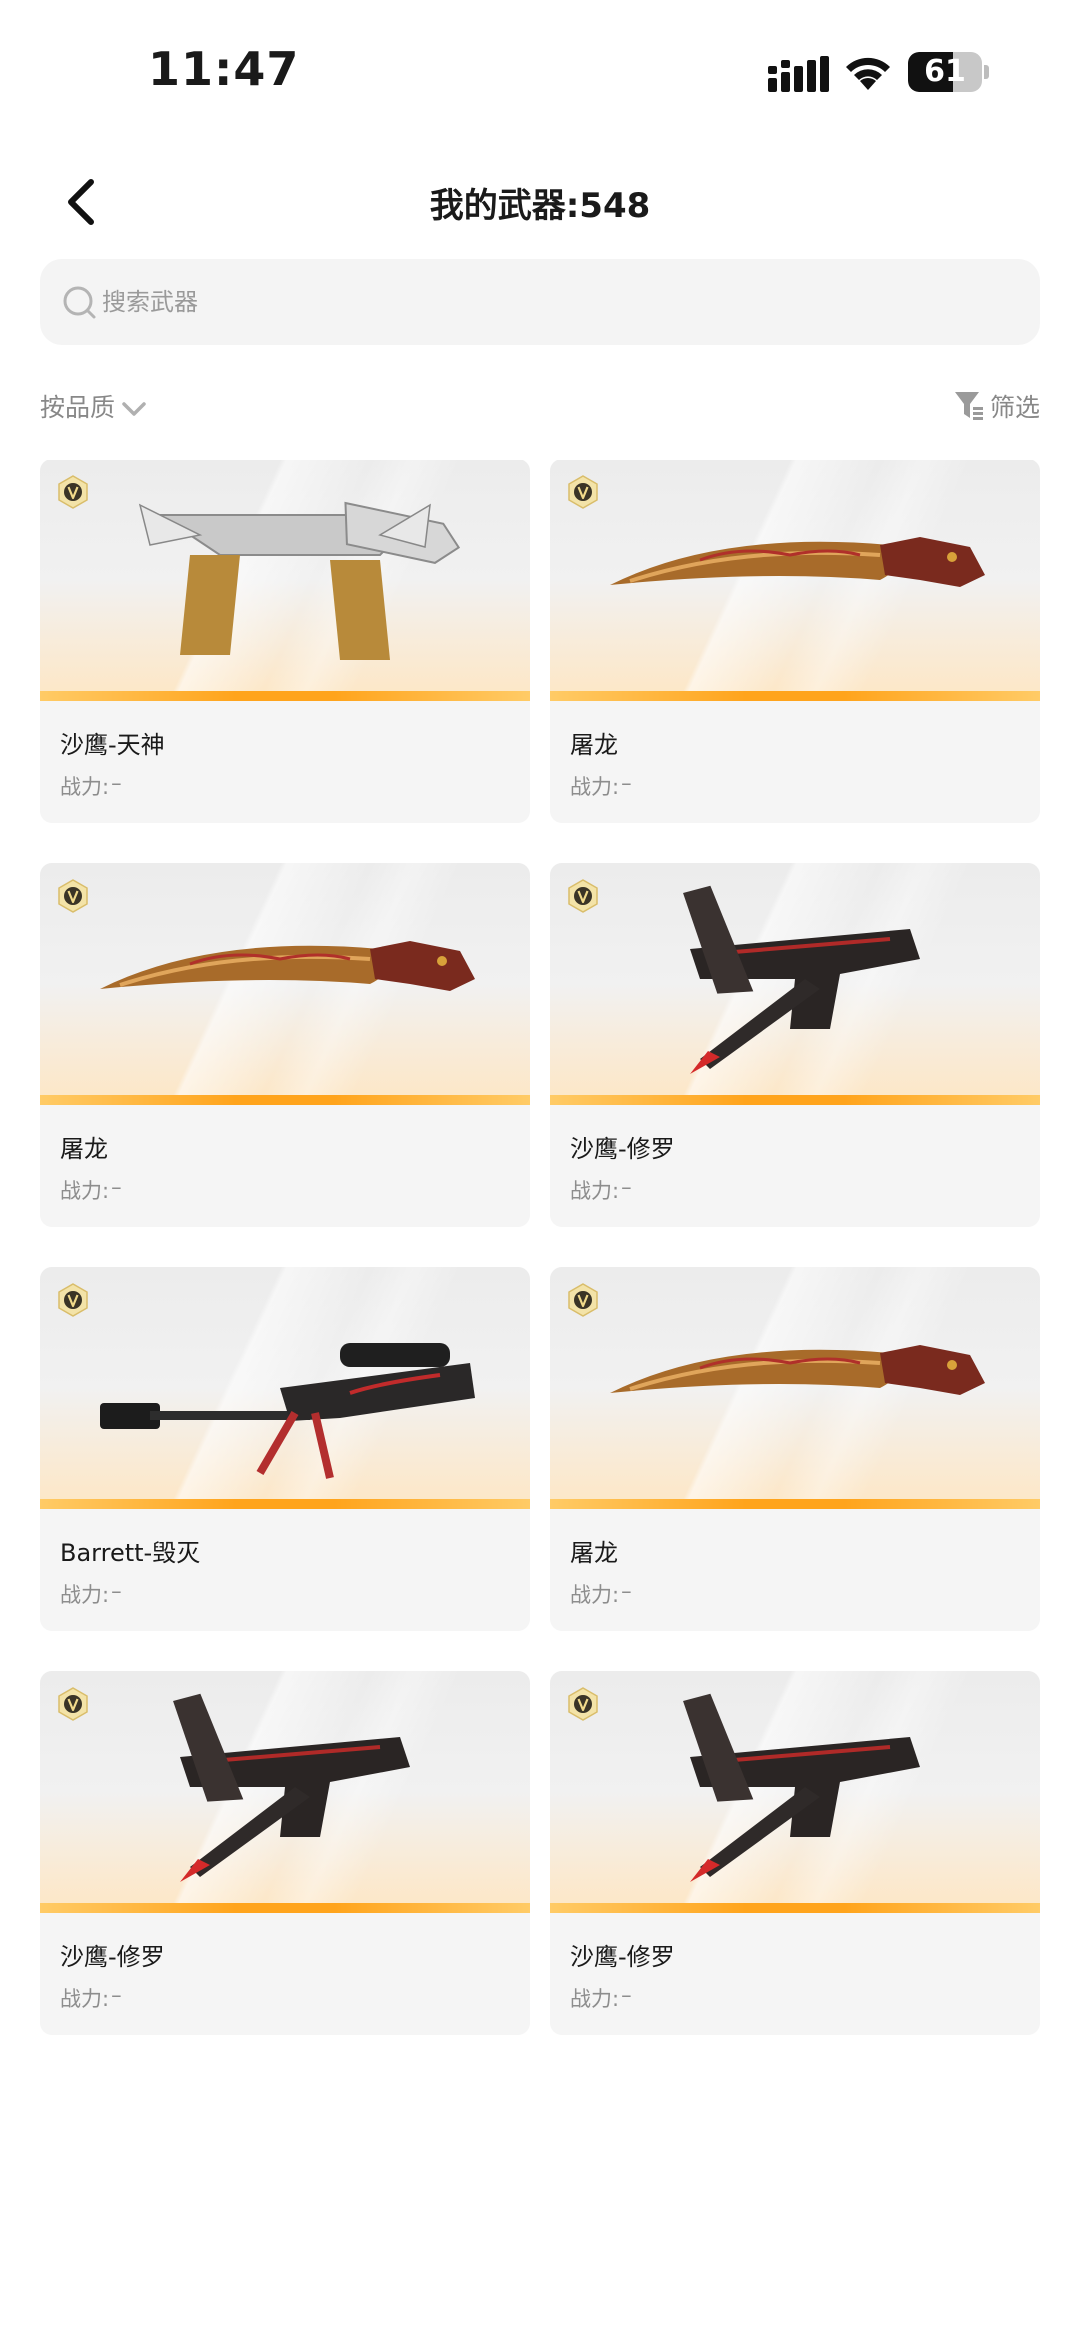  I want to click on weapon-name: Barrett-毁灭, so click(130, 1553).